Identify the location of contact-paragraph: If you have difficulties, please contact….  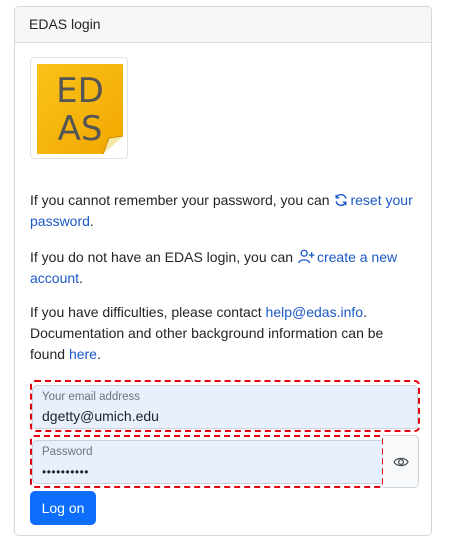
(224, 333).